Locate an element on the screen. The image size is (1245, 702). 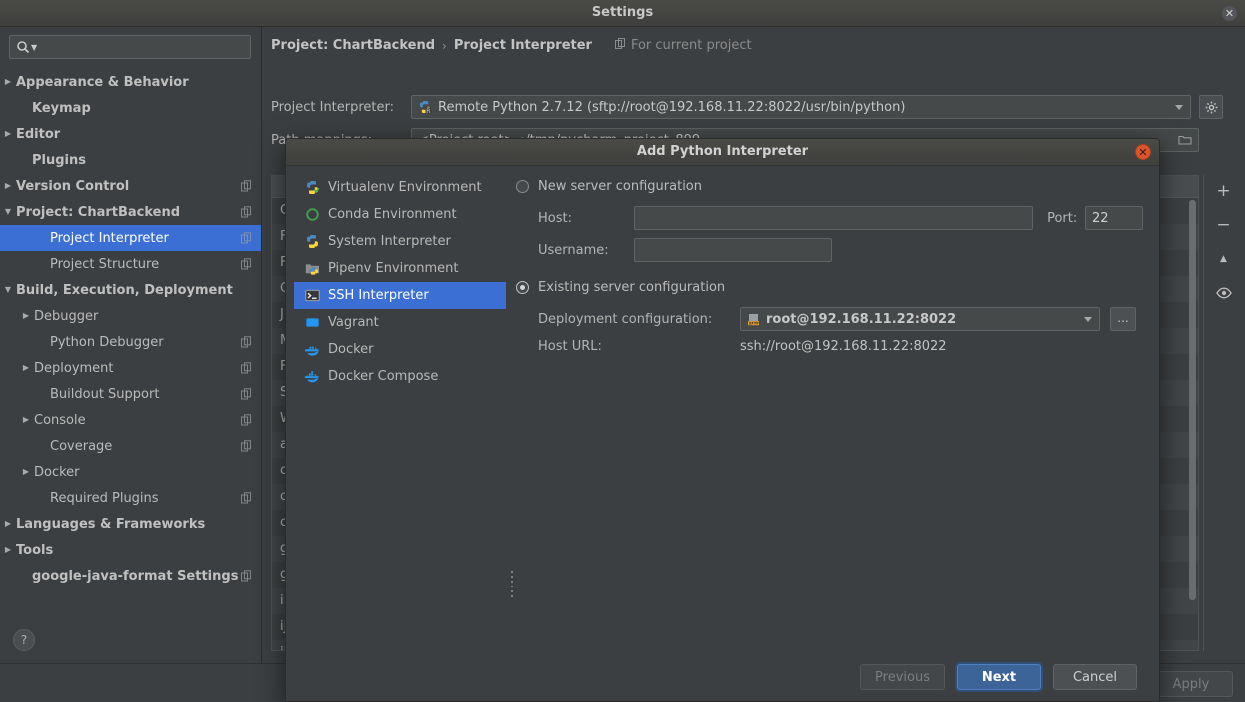
env-type-docker: Docker is located at coordinates (400, 349).